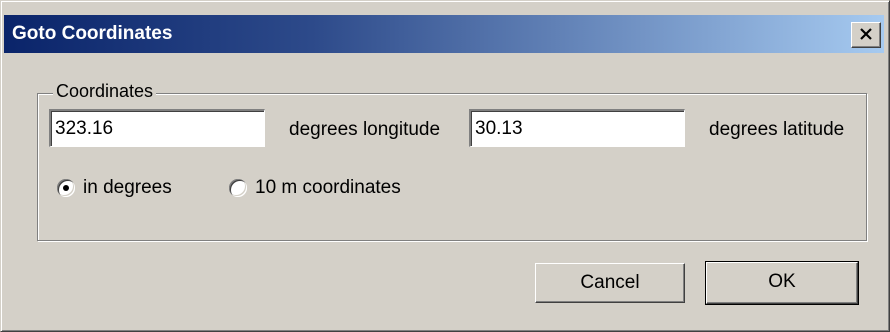  I want to click on close-icon, so click(866, 34).